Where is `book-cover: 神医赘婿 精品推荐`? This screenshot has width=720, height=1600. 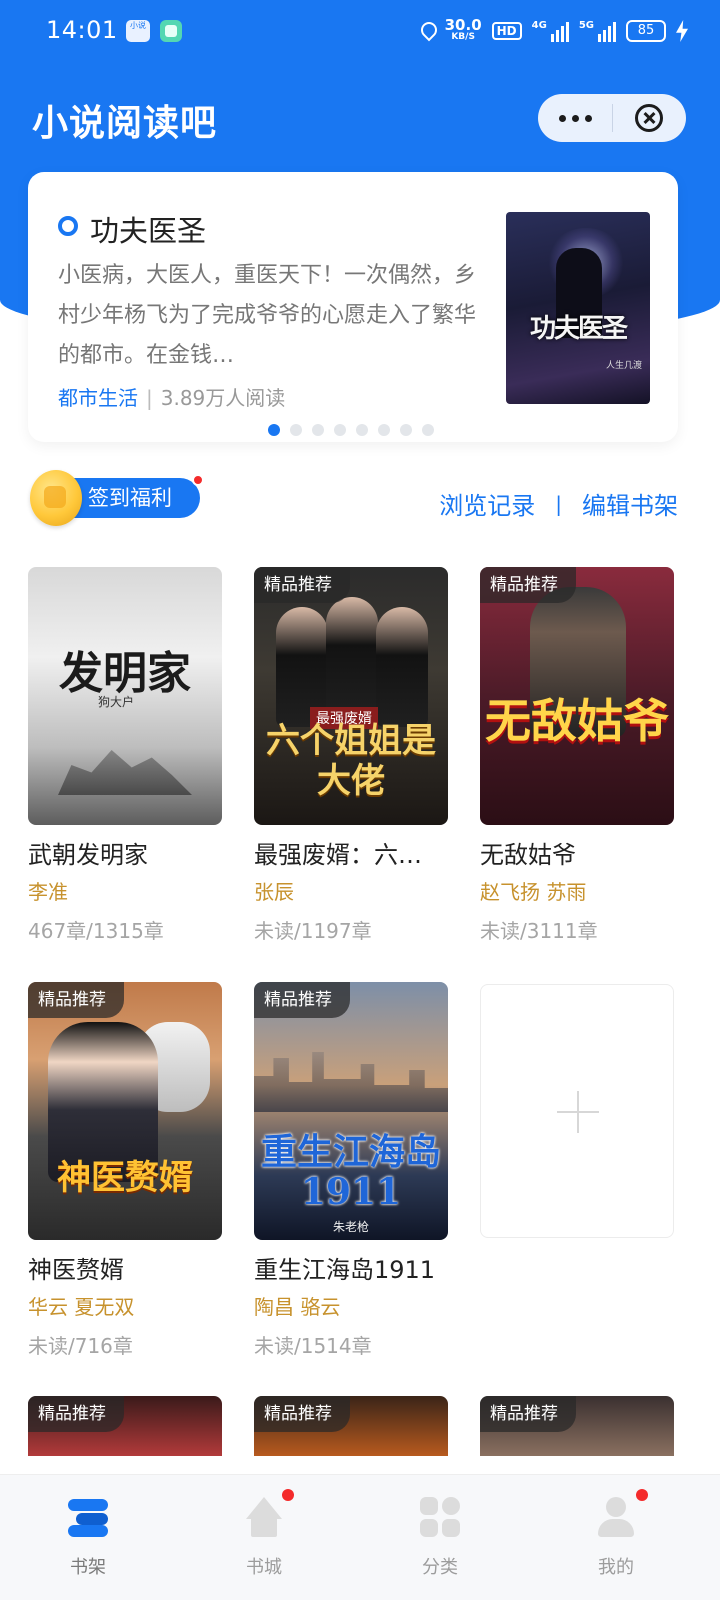 book-cover: 神医赘婿 精品推荐 is located at coordinates (125, 1111).